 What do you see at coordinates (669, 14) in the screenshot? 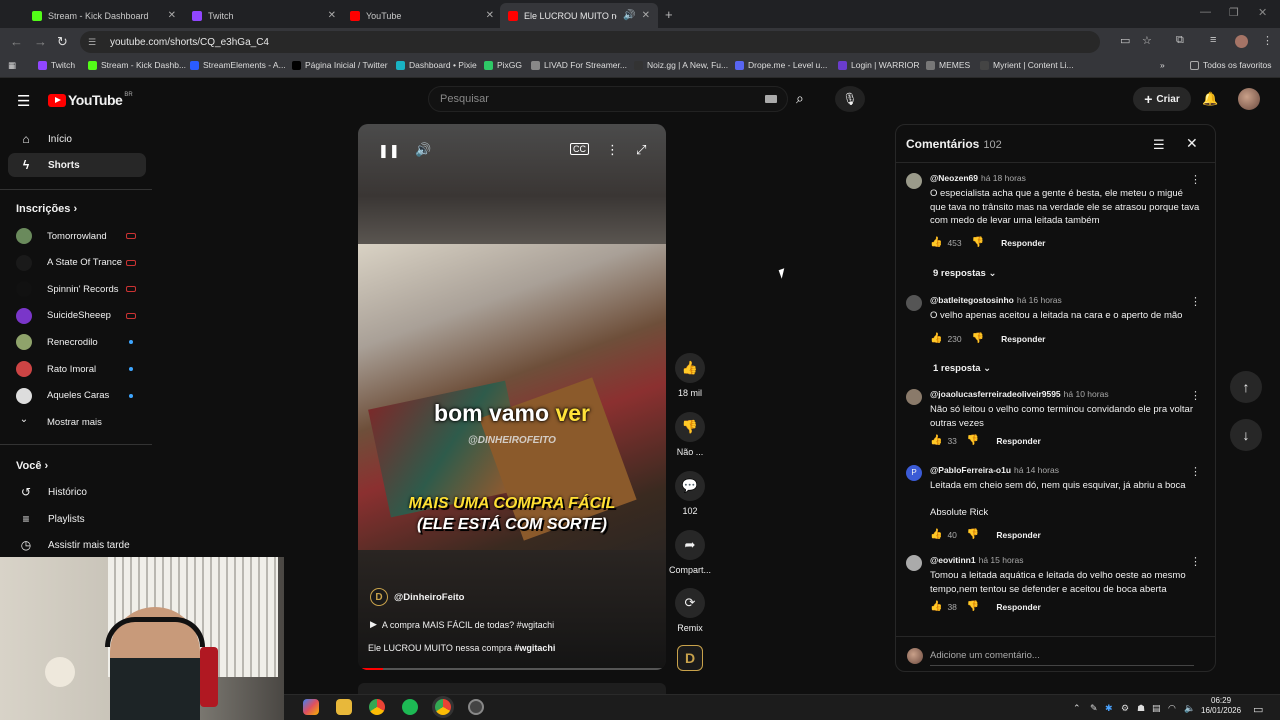
I see `new-tab-button: +` at bounding box center [669, 14].